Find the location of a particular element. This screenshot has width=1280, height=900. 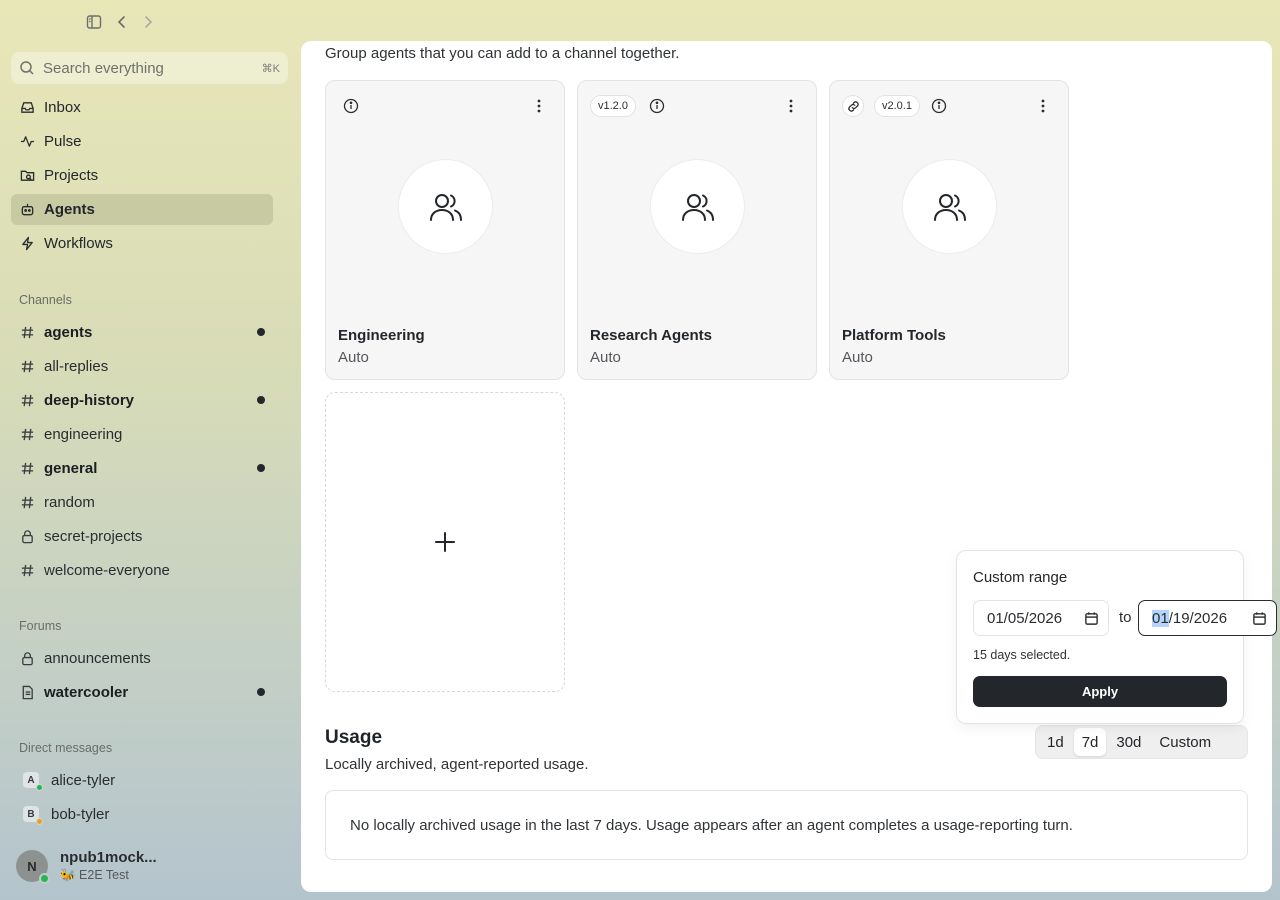

link-icon is located at coordinates (853, 106).